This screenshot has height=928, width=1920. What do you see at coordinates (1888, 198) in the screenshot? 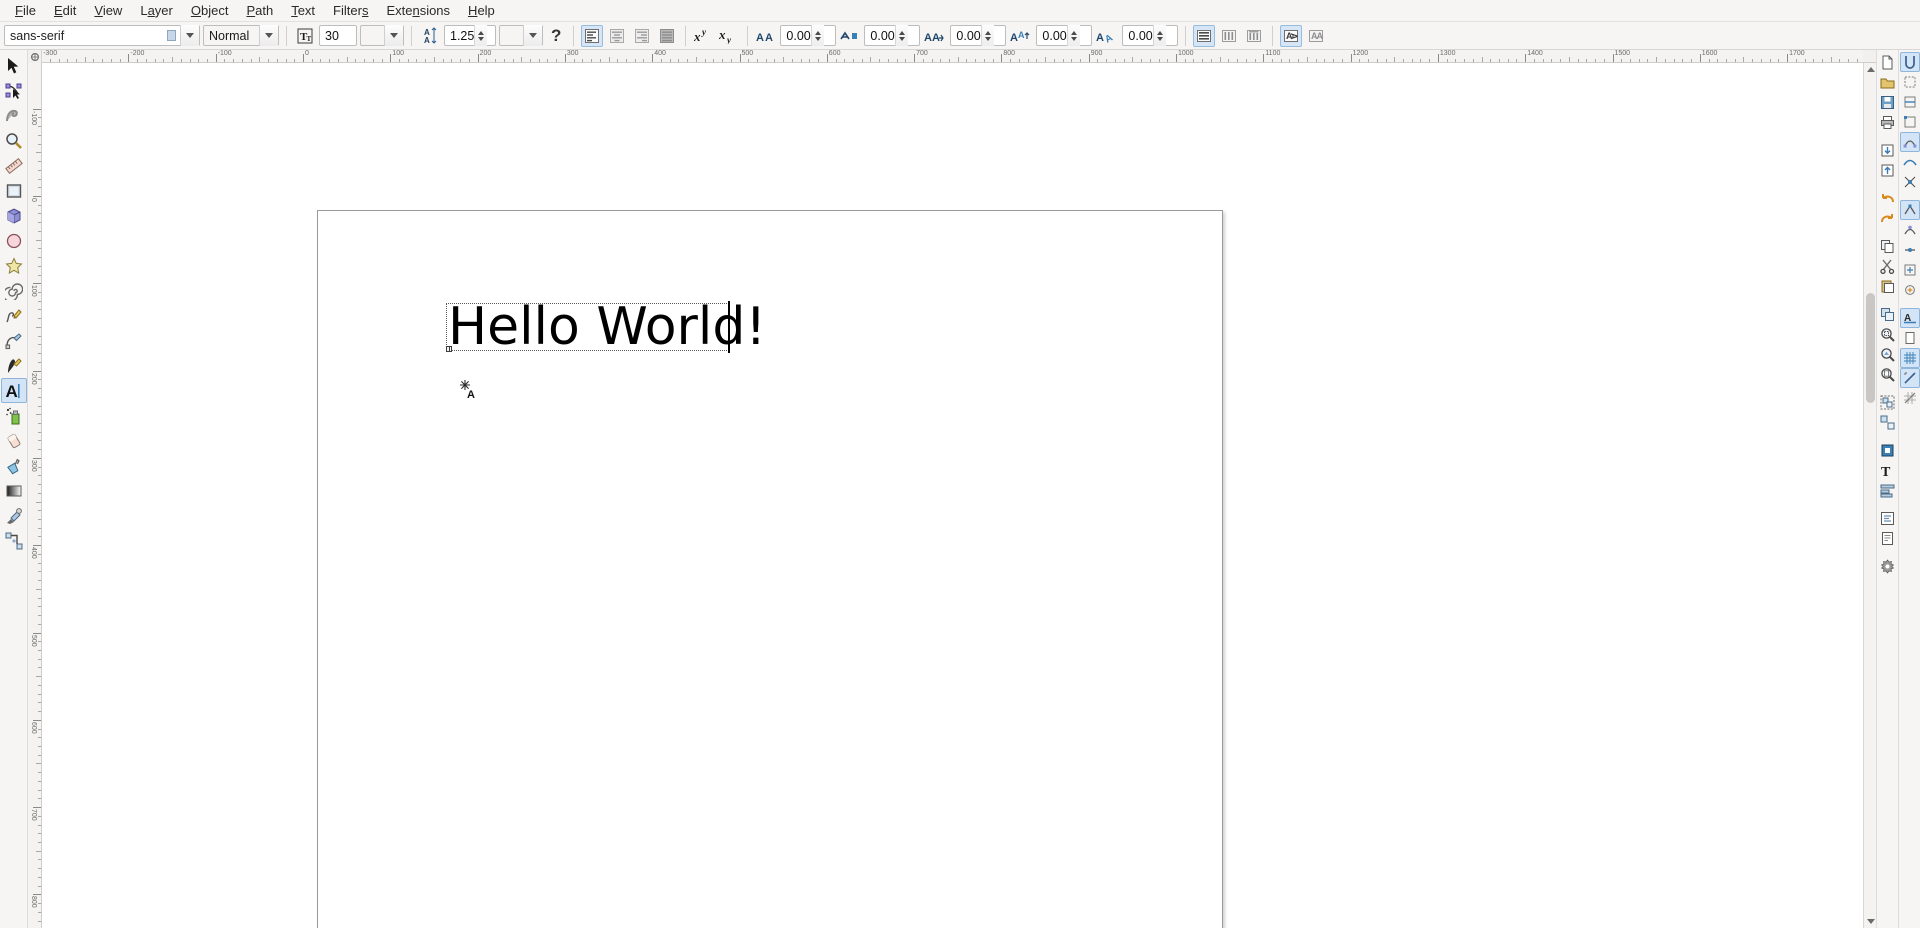
I see `undo-icon` at bounding box center [1888, 198].